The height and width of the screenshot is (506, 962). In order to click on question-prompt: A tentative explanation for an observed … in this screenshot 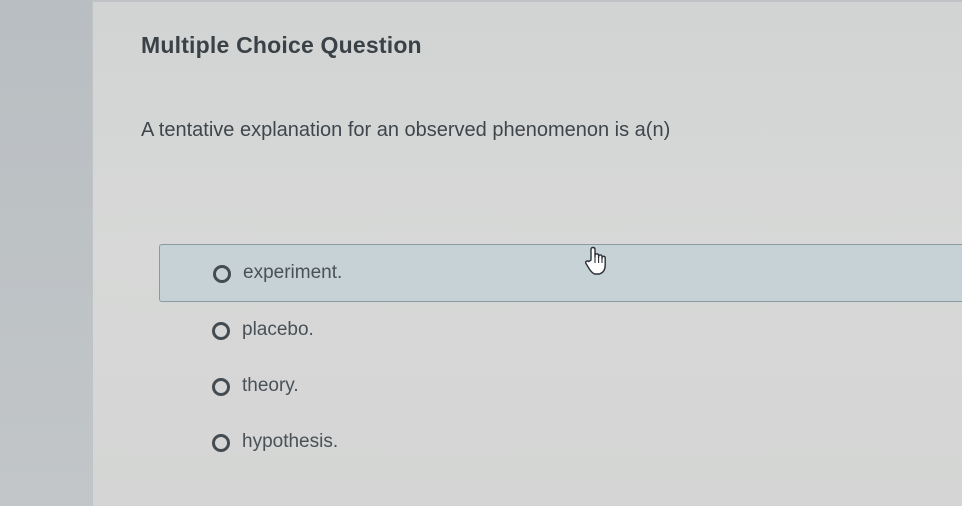, I will do `click(406, 130)`.